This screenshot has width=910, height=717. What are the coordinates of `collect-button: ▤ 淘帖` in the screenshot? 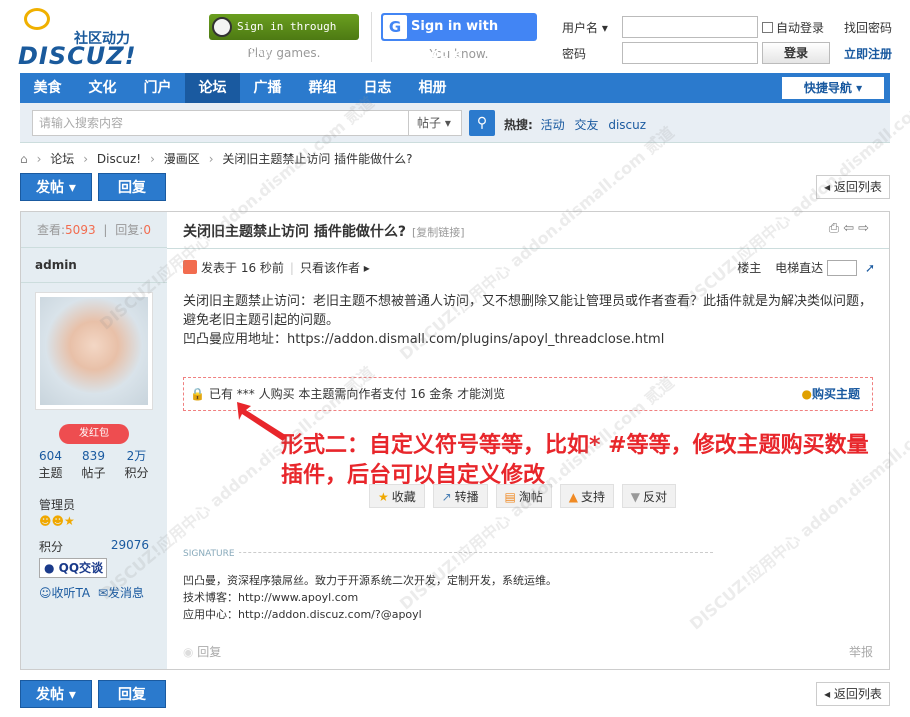 It's located at (523, 496).